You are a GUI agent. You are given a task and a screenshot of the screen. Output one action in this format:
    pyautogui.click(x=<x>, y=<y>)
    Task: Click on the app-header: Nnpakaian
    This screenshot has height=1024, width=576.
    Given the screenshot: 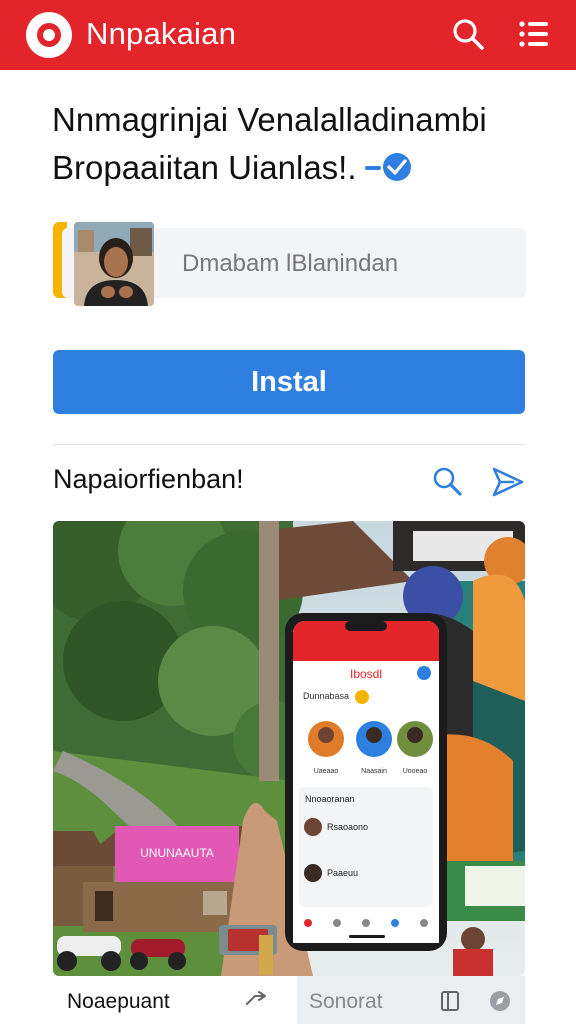 What is the action you would take?
    pyautogui.click(x=288, y=35)
    